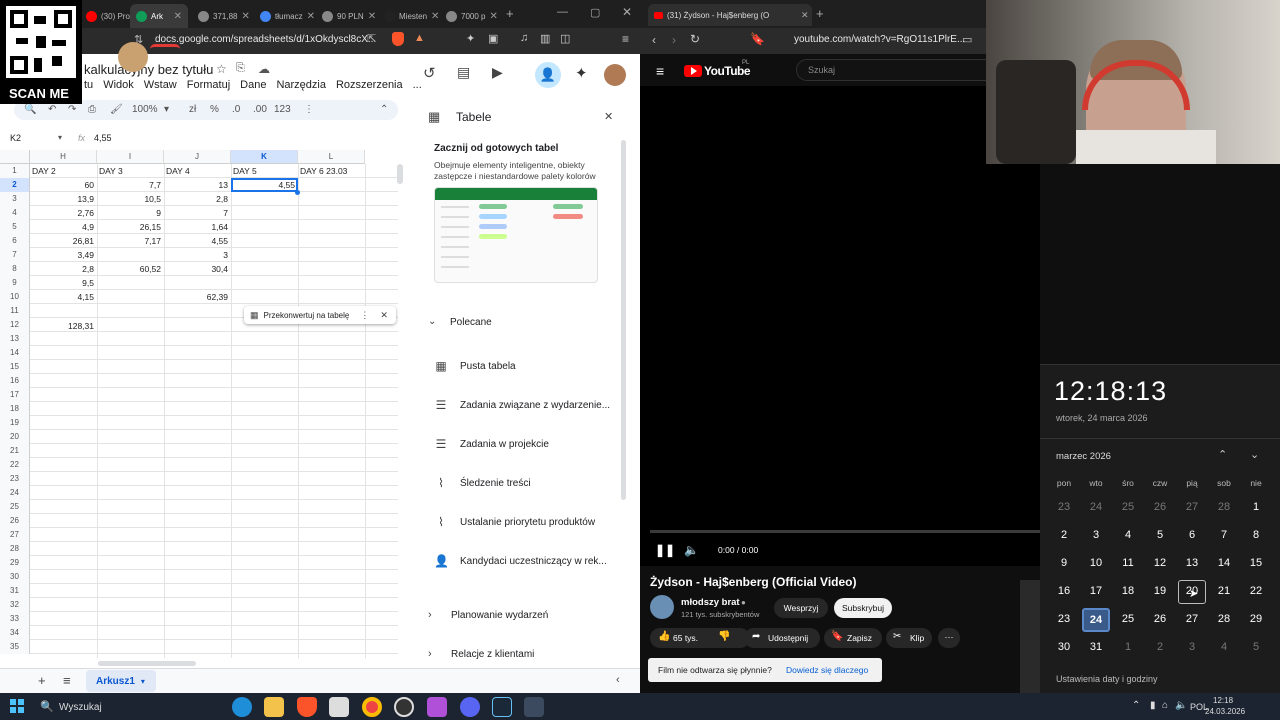  I want to click on sidebar-icon: ▥, so click(545, 38).